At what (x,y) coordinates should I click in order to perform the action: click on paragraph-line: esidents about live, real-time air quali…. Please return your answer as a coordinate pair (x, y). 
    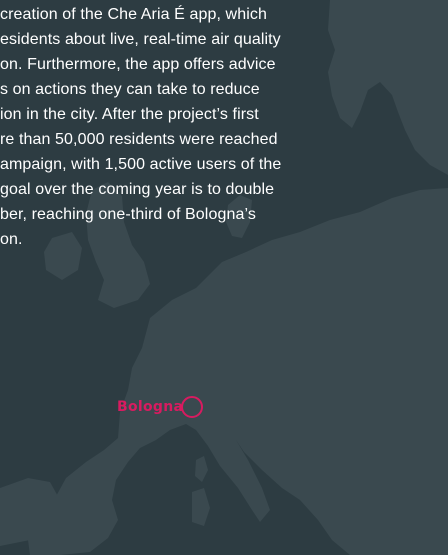
    Looking at the image, I should click on (140, 39).